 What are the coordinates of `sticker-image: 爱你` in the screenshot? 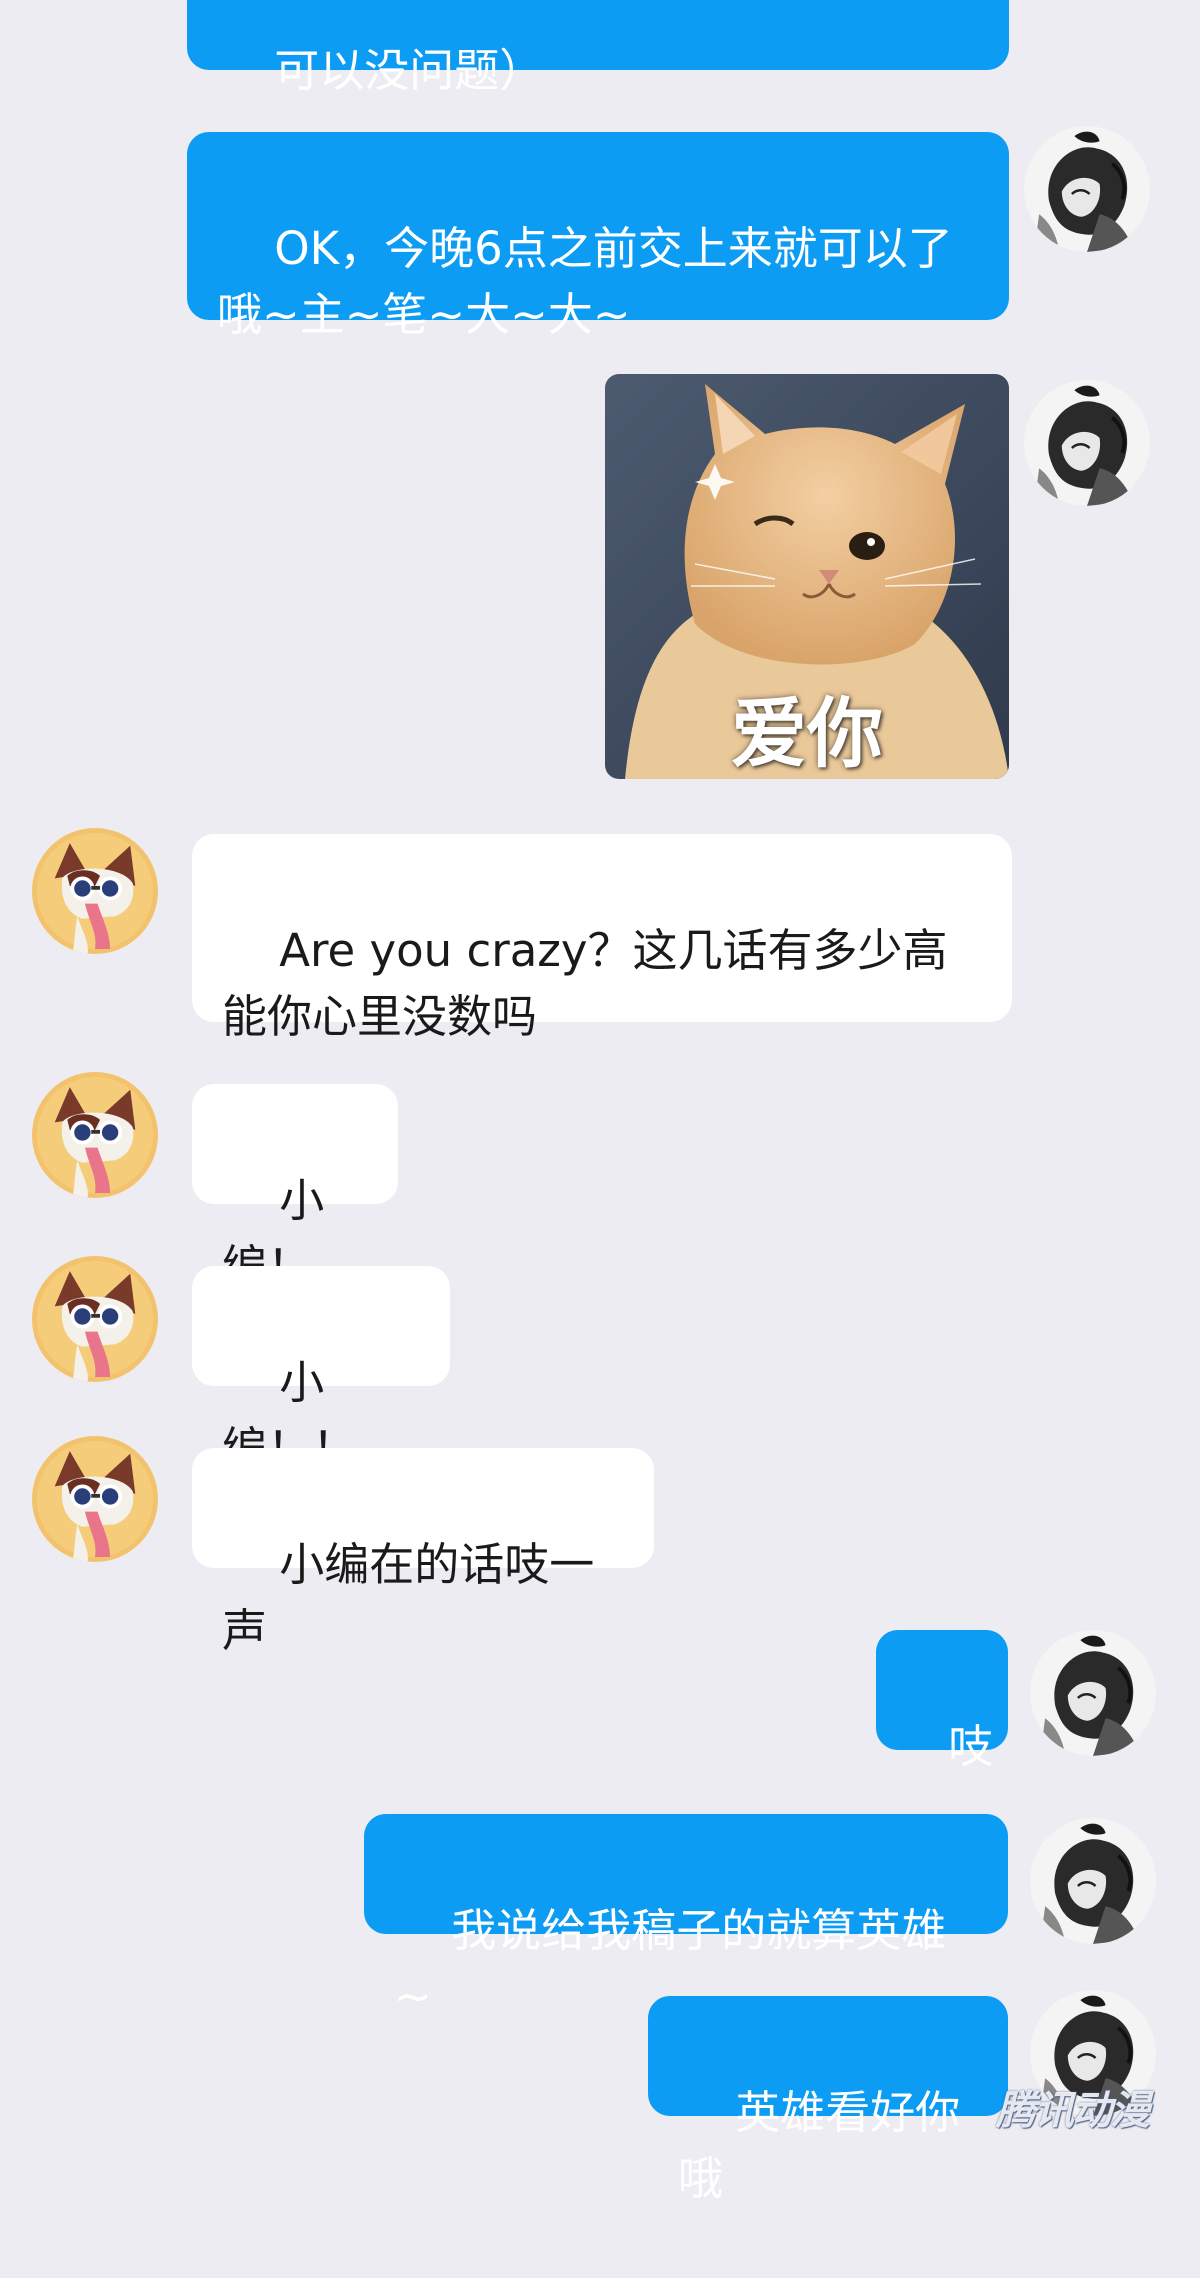 It's located at (807, 576).